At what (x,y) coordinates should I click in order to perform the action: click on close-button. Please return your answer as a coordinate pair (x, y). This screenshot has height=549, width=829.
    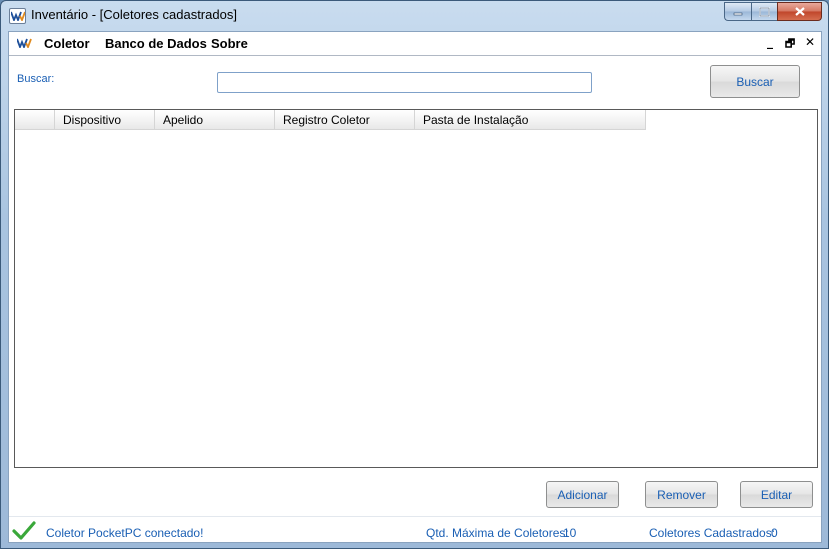
    Looking at the image, I should click on (799, 11).